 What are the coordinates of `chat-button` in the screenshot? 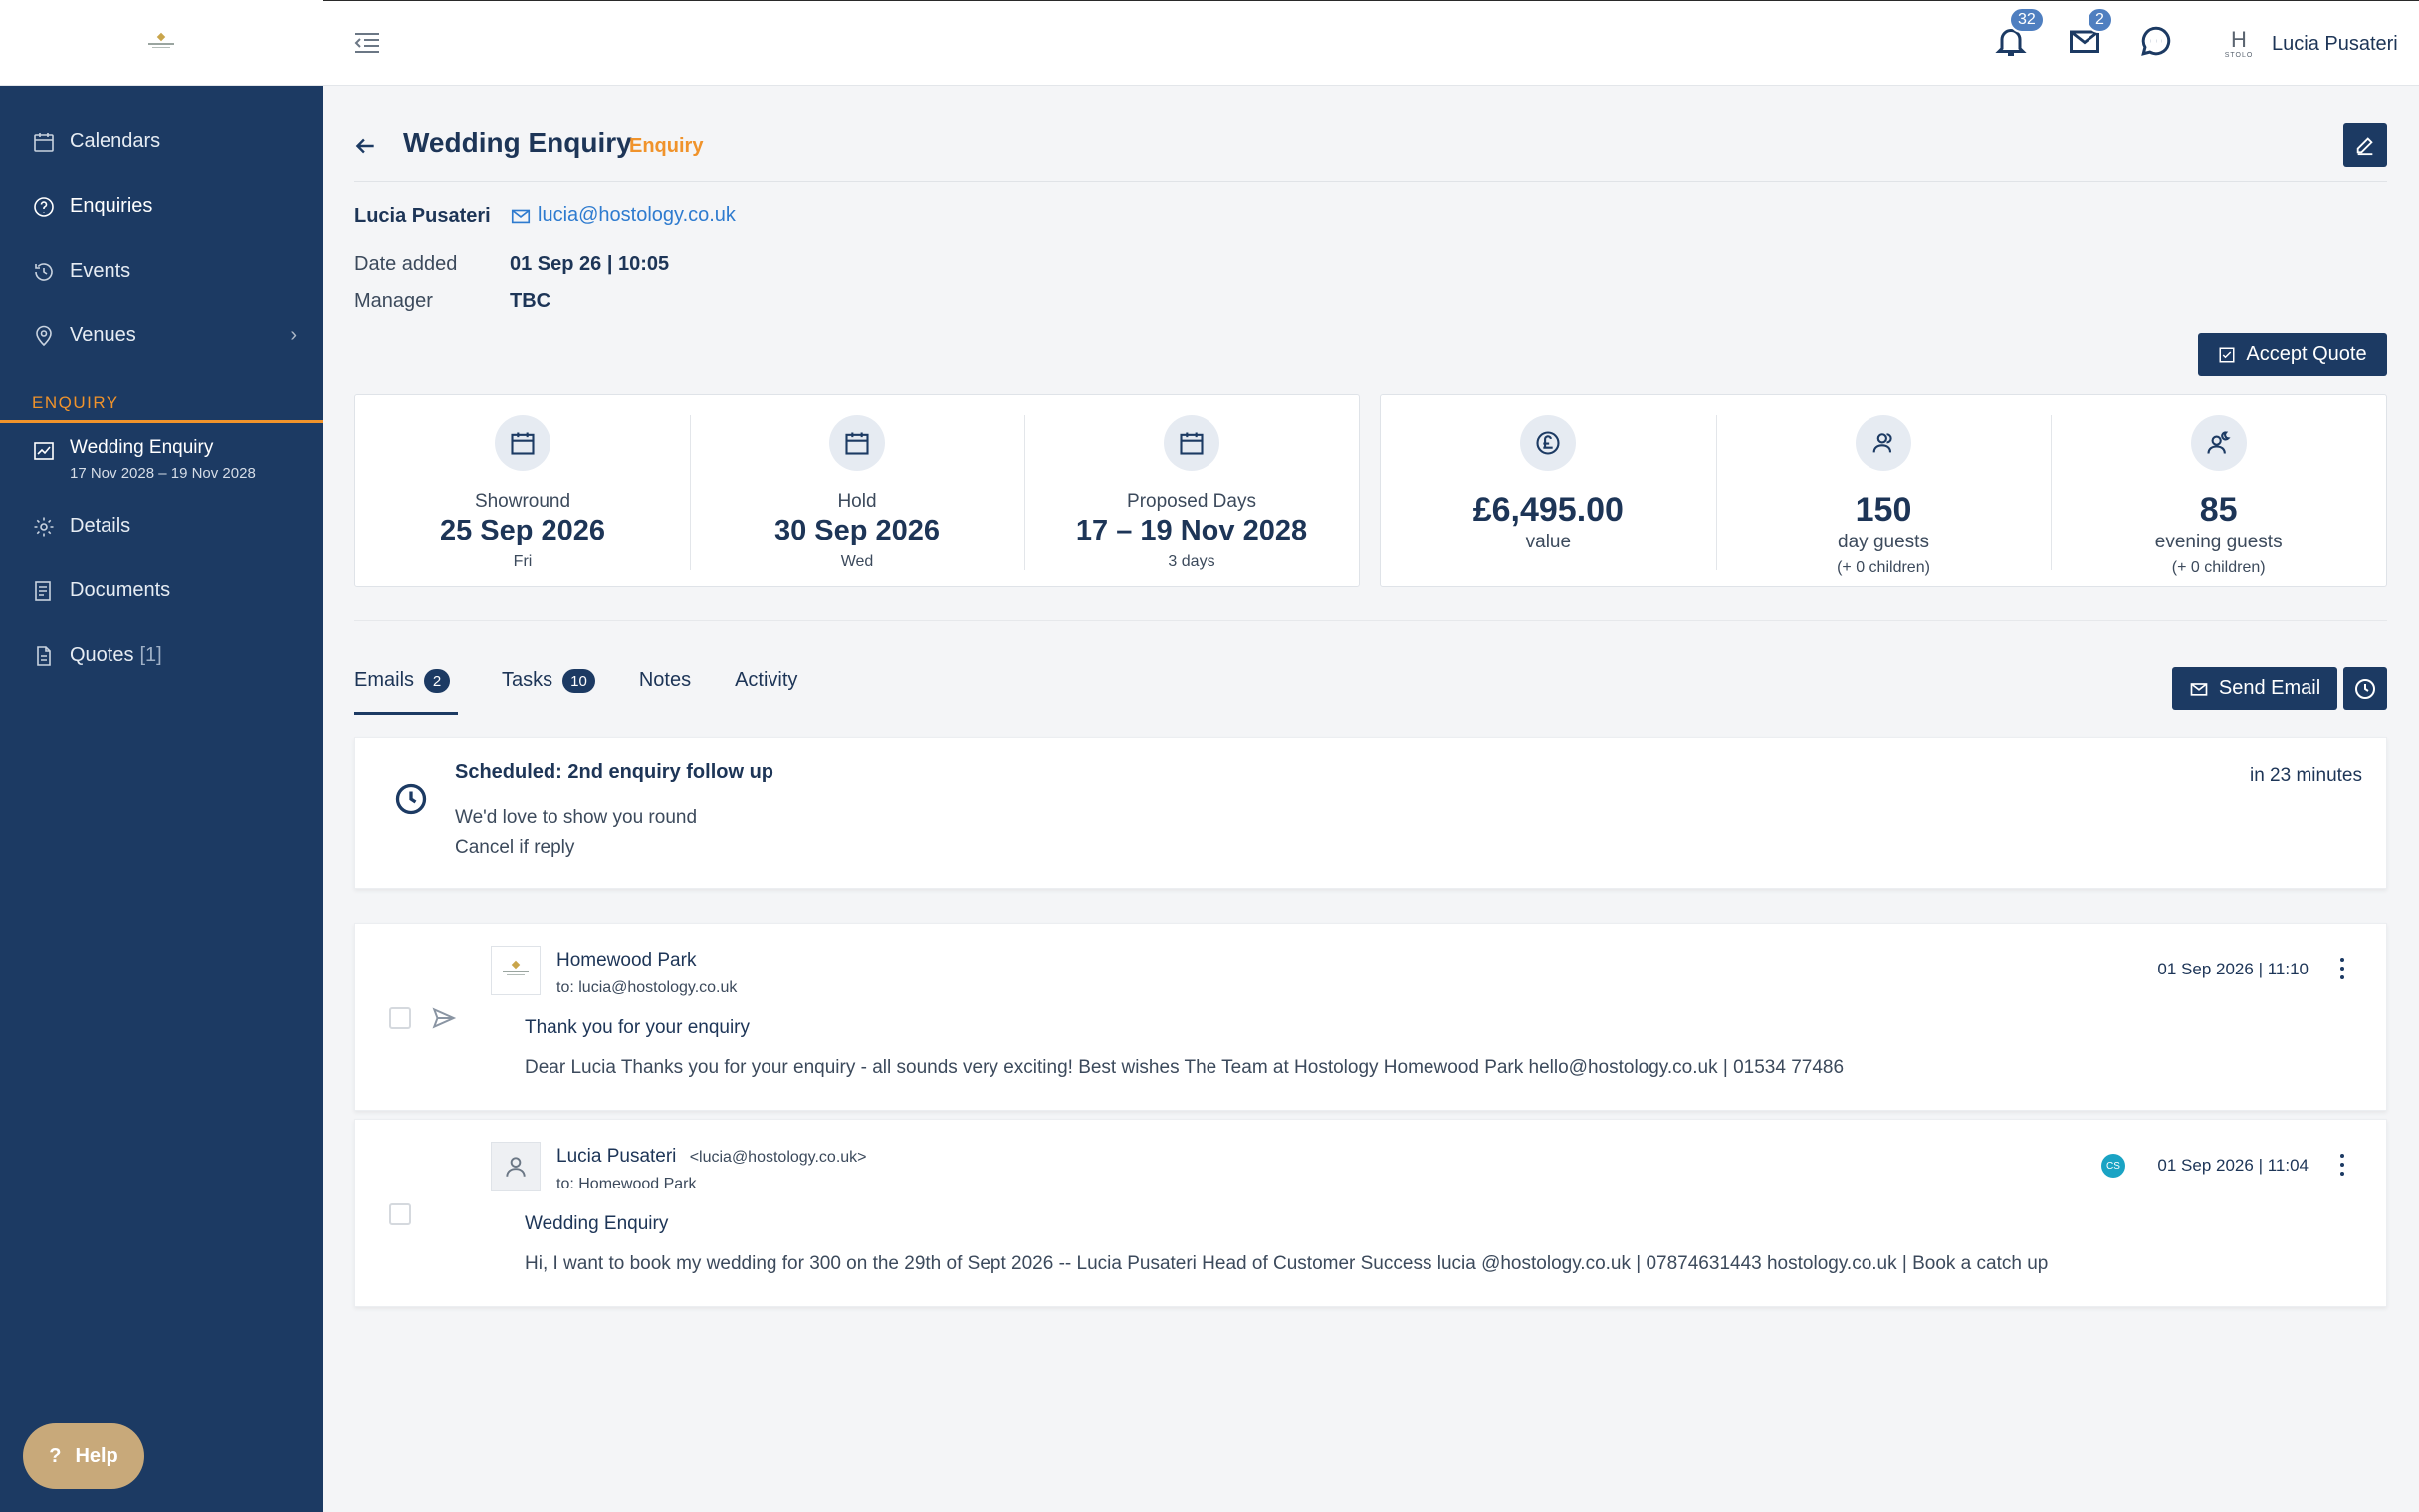 It's located at (2158, 43).